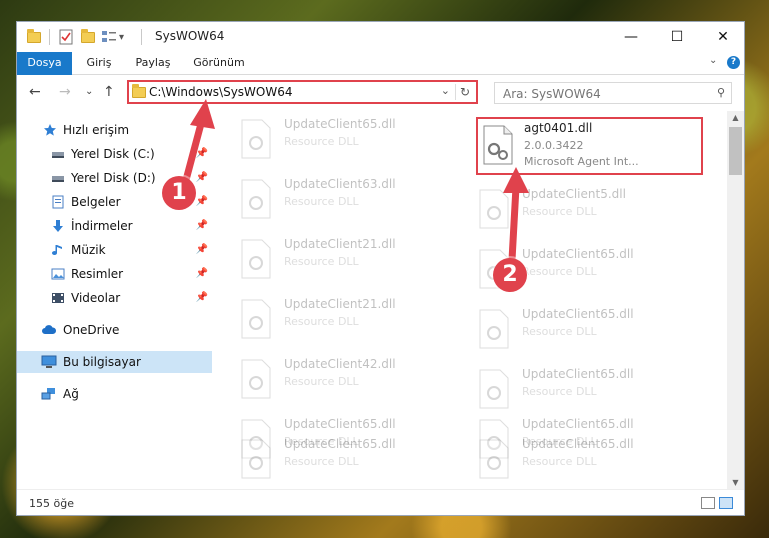 Image resolution: width=769 pixels, height=538 pixels. I want to click on scroll-down-icon: ▼, so click(735, 482).